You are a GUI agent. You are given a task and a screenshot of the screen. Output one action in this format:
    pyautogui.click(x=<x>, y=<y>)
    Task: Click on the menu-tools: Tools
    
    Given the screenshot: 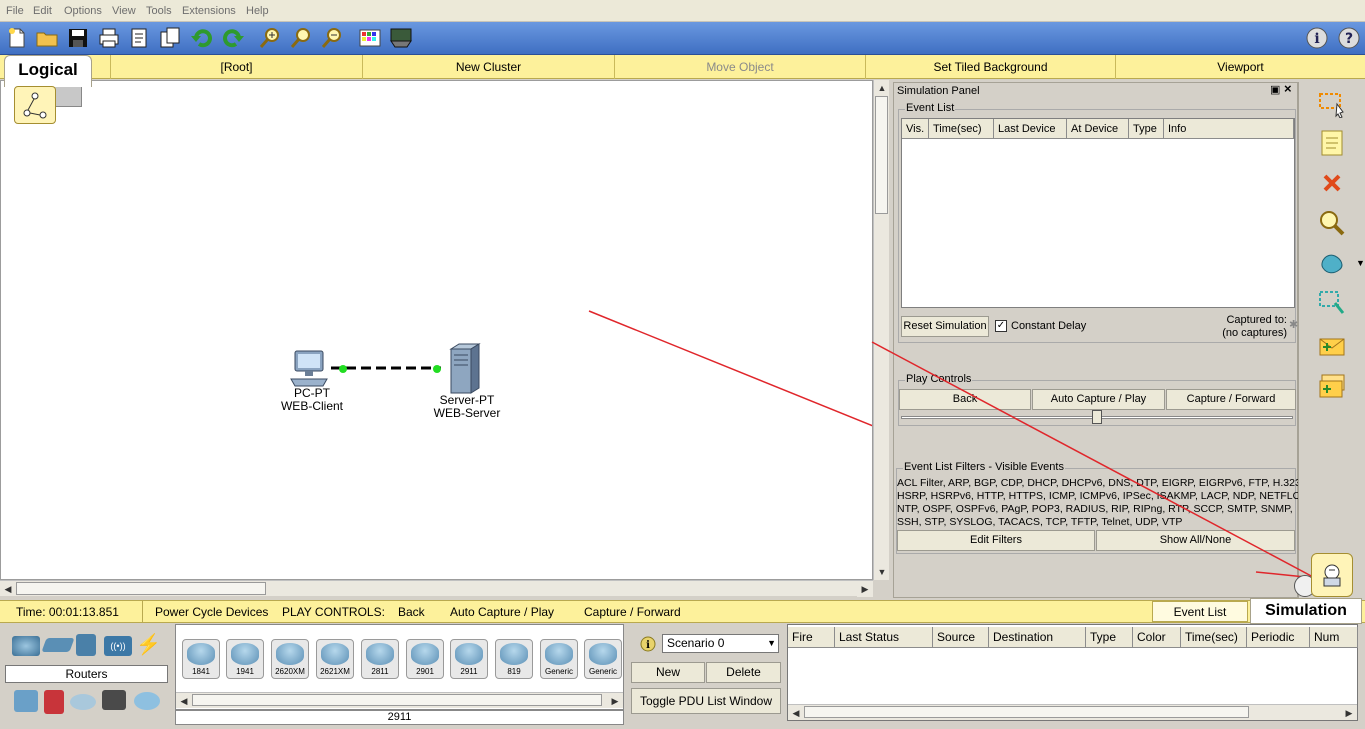 What is the action you would take?
    pyautogui.click(x=159, y=11)
    